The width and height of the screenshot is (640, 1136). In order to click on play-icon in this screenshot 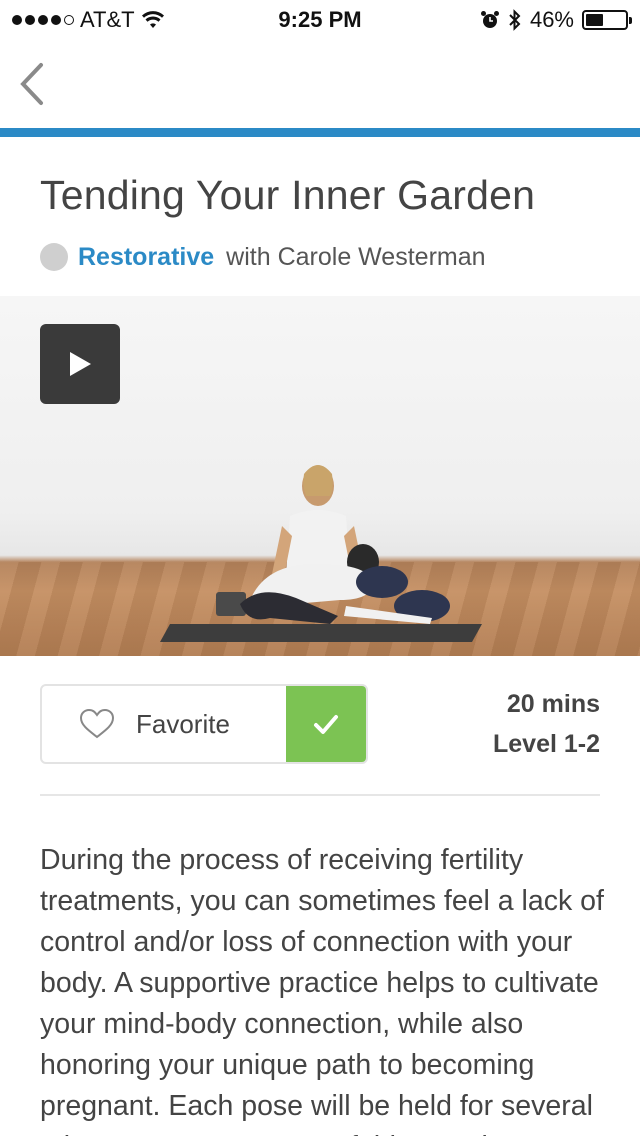, I will do `click(80, 364)`.